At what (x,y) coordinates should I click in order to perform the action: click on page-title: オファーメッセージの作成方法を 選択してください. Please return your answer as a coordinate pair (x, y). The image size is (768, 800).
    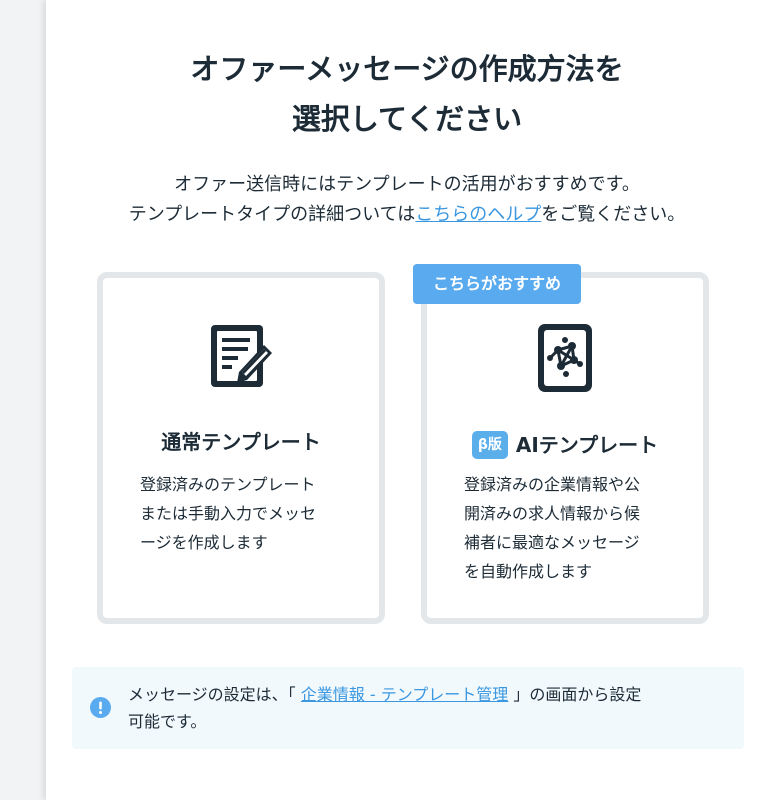
    Looking at the image, I should click on (407, 94).